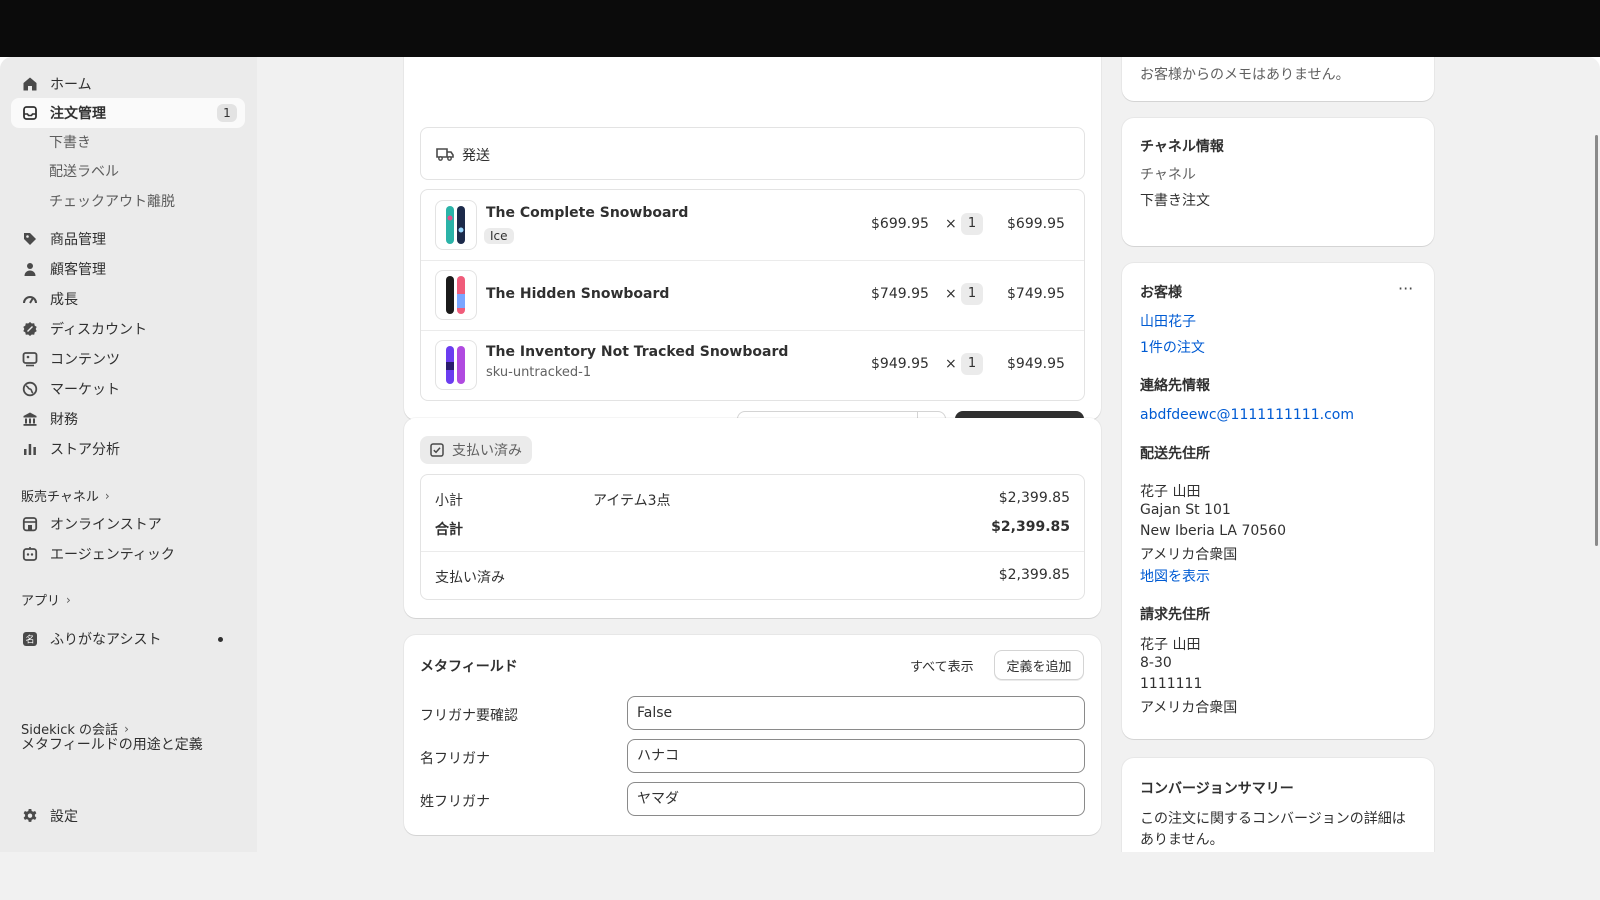 The height and width of the screenshot is (900, 1600). Describe the element at coordinates (1170, 645) in the screenshot. I see `billing-address-line: 花子 山田` at that location.